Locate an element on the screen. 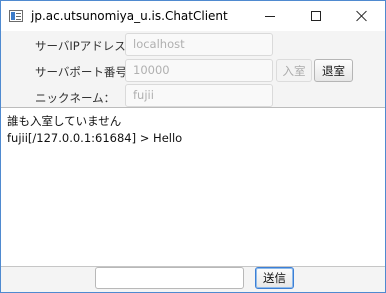  minimize-icon is located at coordinates (270, 16).